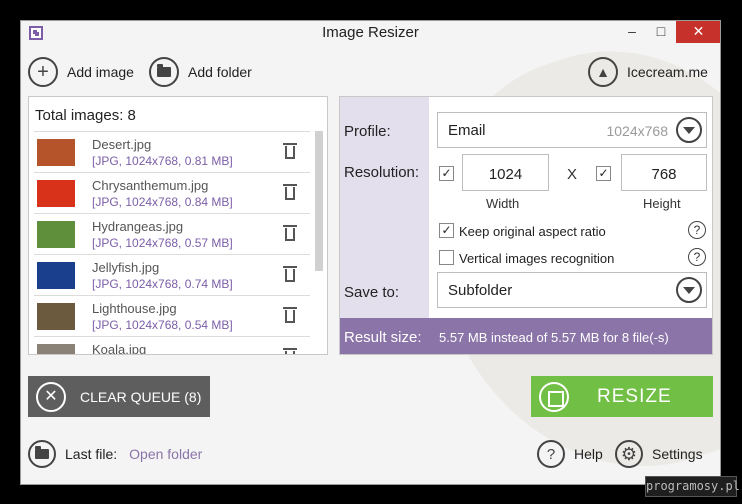 This screenshot has width=742, height=504. Describe the element at coordinates (664, 172) in the screenshot. I see `height-input: 768` at that location.